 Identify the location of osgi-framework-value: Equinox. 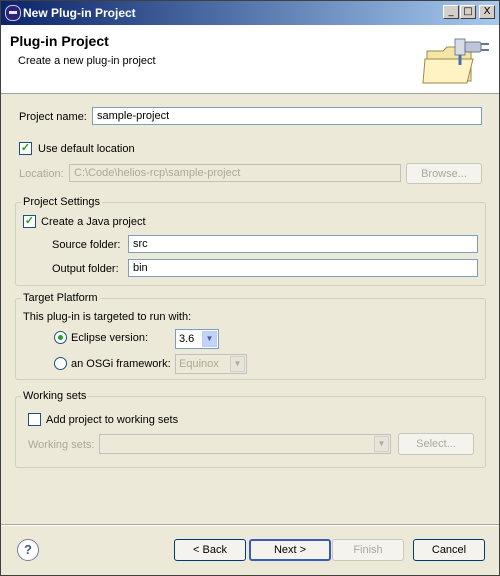
(199, 364).